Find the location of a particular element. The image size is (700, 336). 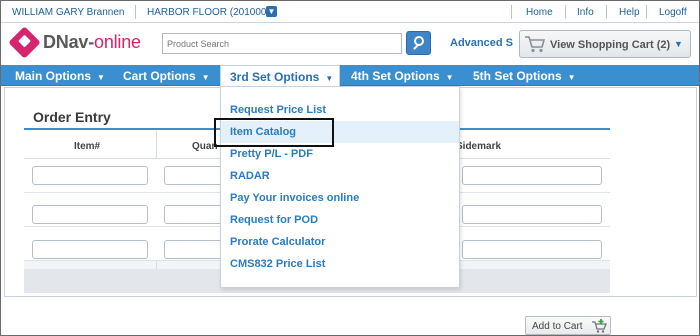

info-link: Info is located at coordinates (585, 12).